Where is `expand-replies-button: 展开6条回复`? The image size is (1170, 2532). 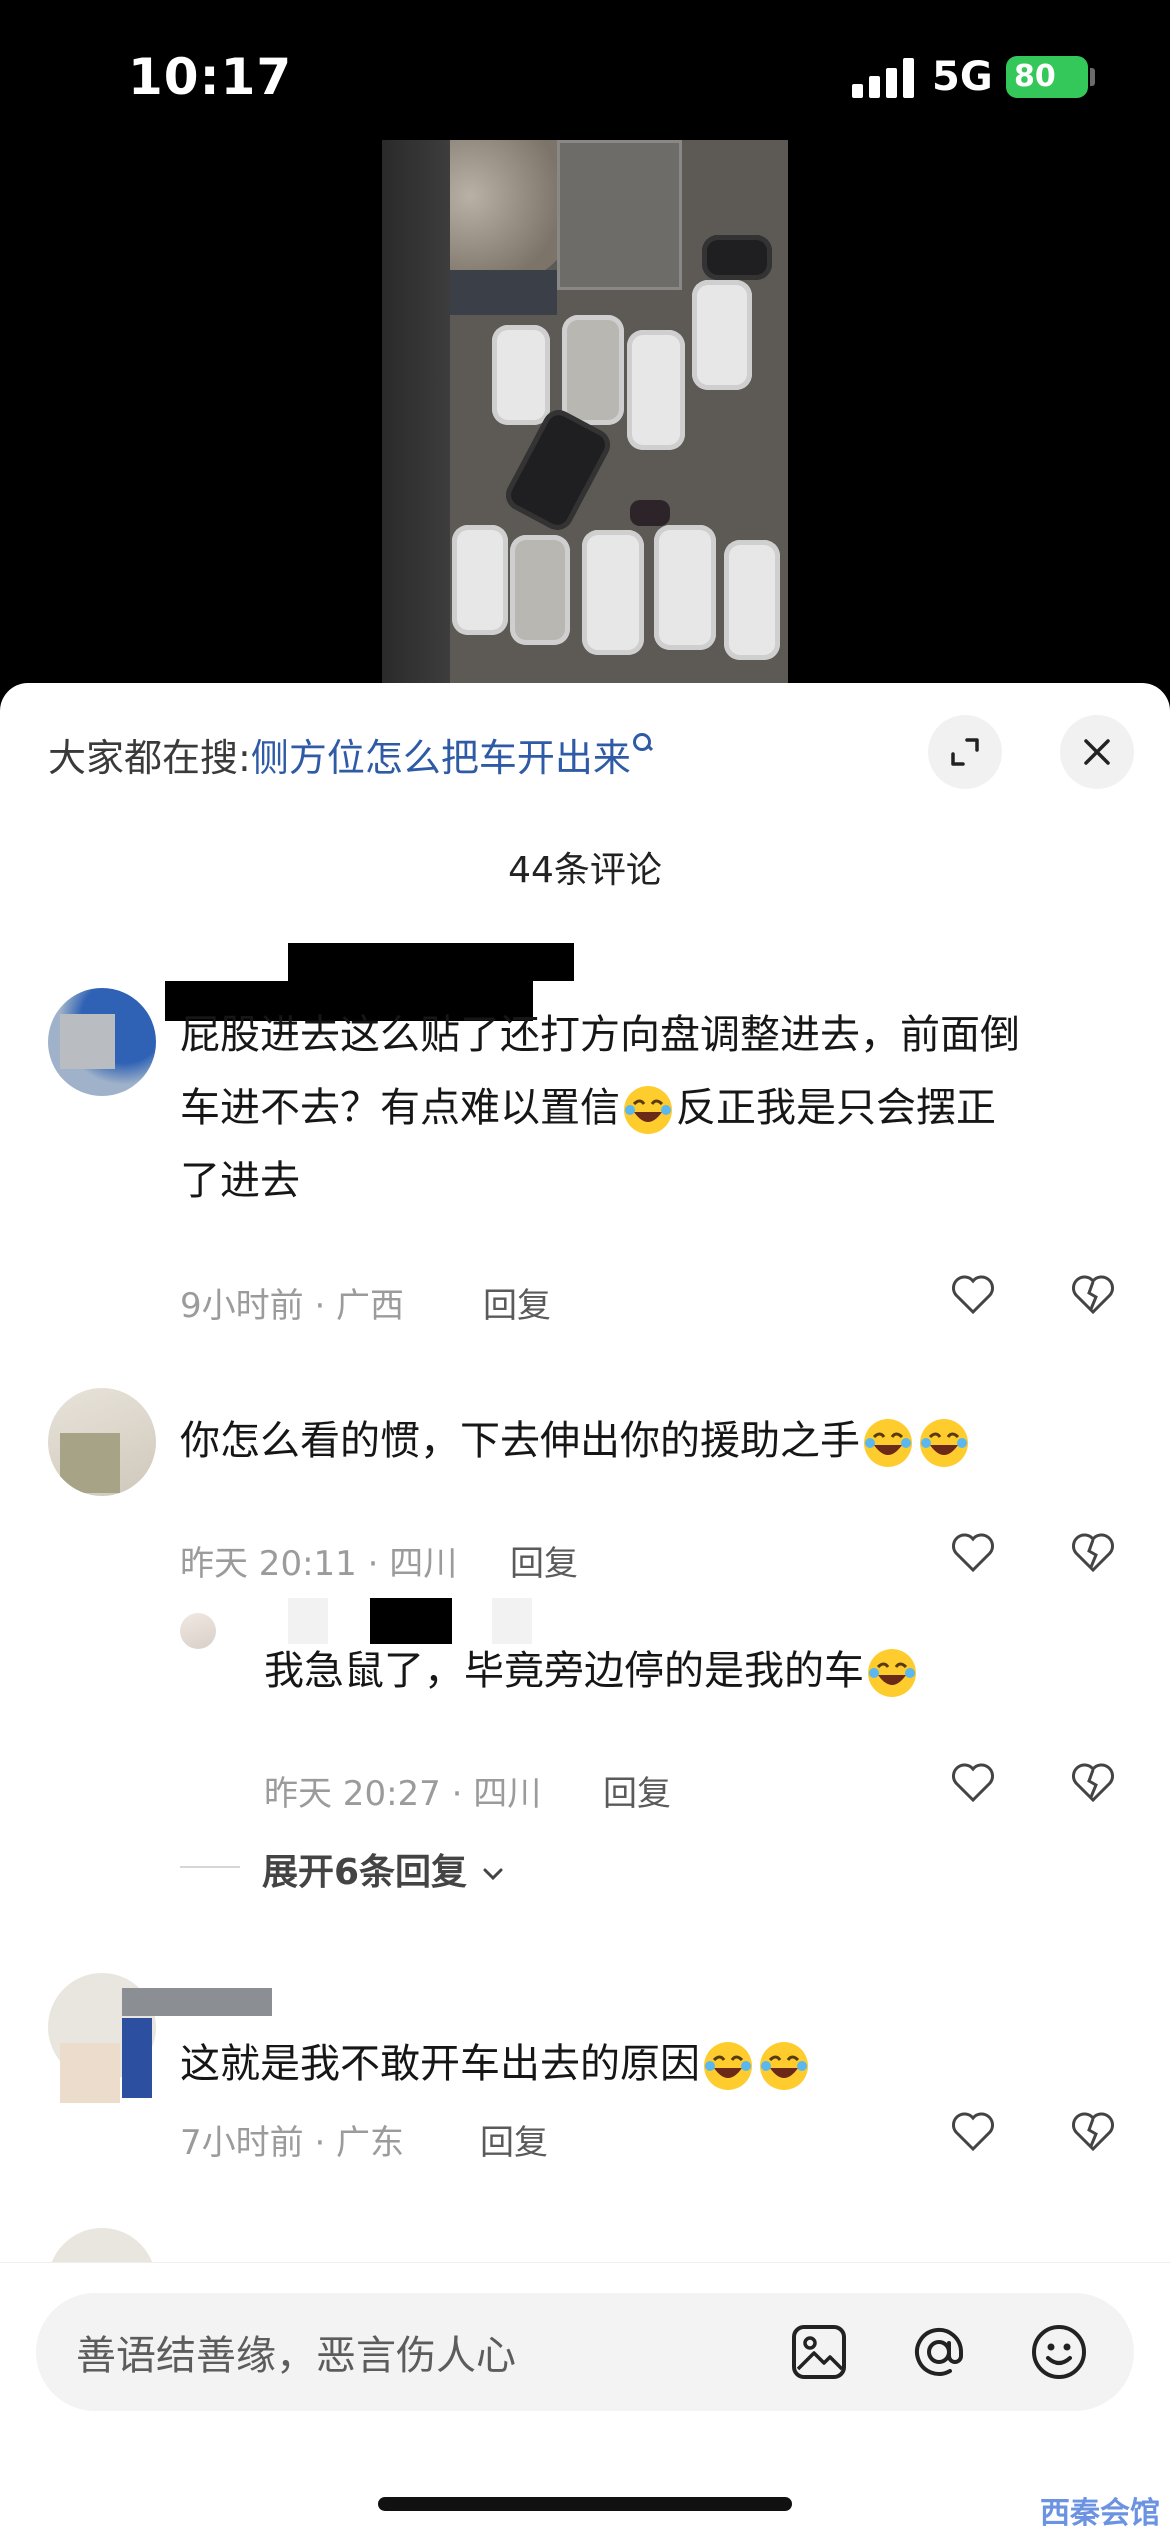 expand-replies-button: 展开6条回复 is located at coordinates (384, 1869).